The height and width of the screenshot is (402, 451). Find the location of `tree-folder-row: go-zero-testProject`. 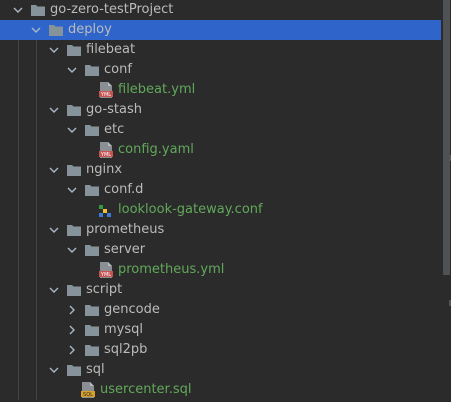

tree-folder-row: go-zero-testProject is located at coordinates (220, 10).